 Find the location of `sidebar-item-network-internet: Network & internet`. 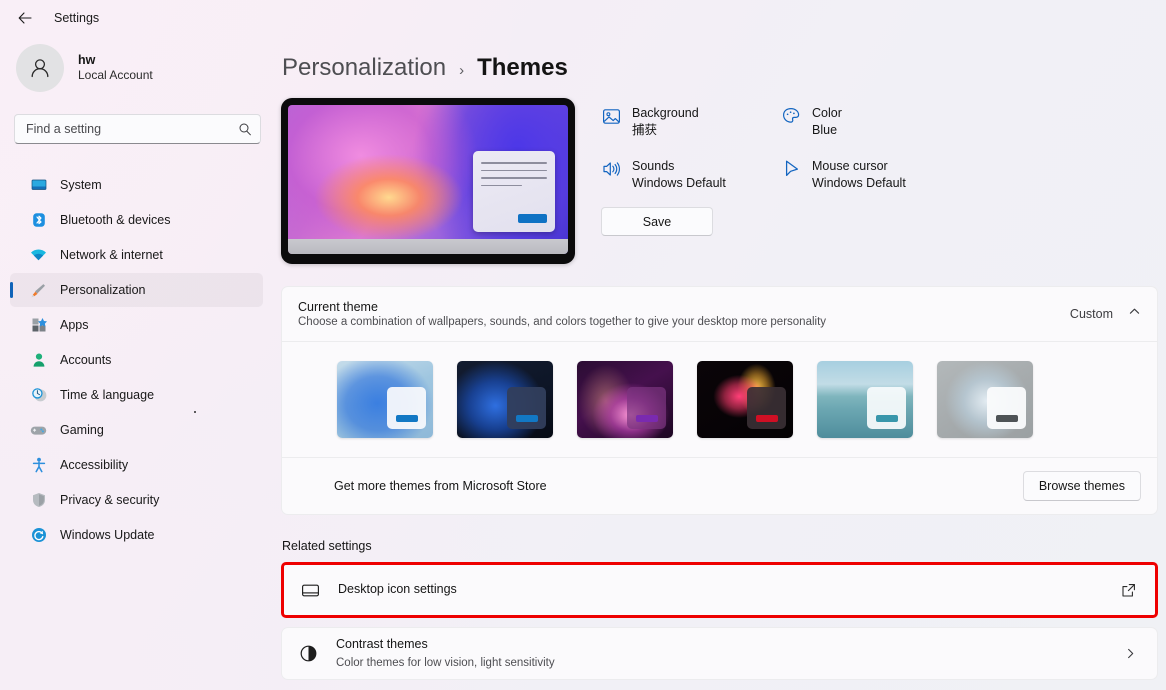

sidebar-item-network-internet: Network & internet is located at coordinates (136, 255).